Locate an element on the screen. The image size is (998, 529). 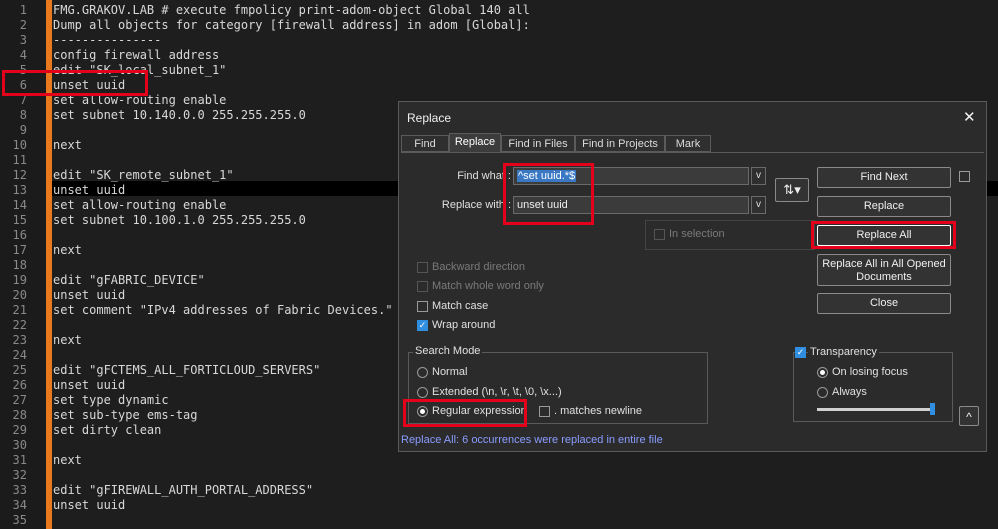
wrap-around-label: Wrap around is located at coordinates (464, 325).